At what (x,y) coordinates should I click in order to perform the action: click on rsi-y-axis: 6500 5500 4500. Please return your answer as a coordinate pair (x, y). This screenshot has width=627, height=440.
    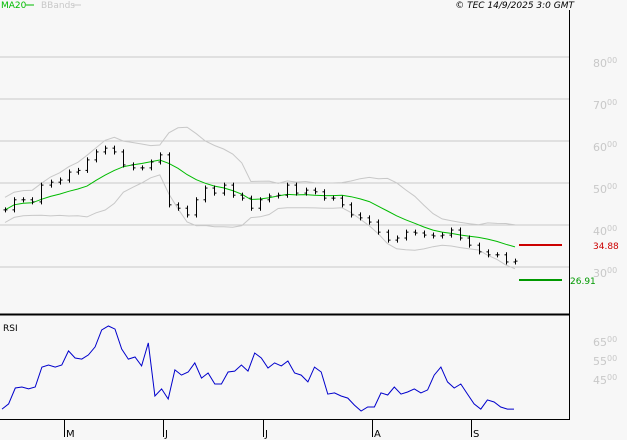
    Looking at the image, I should click on (605, 361).